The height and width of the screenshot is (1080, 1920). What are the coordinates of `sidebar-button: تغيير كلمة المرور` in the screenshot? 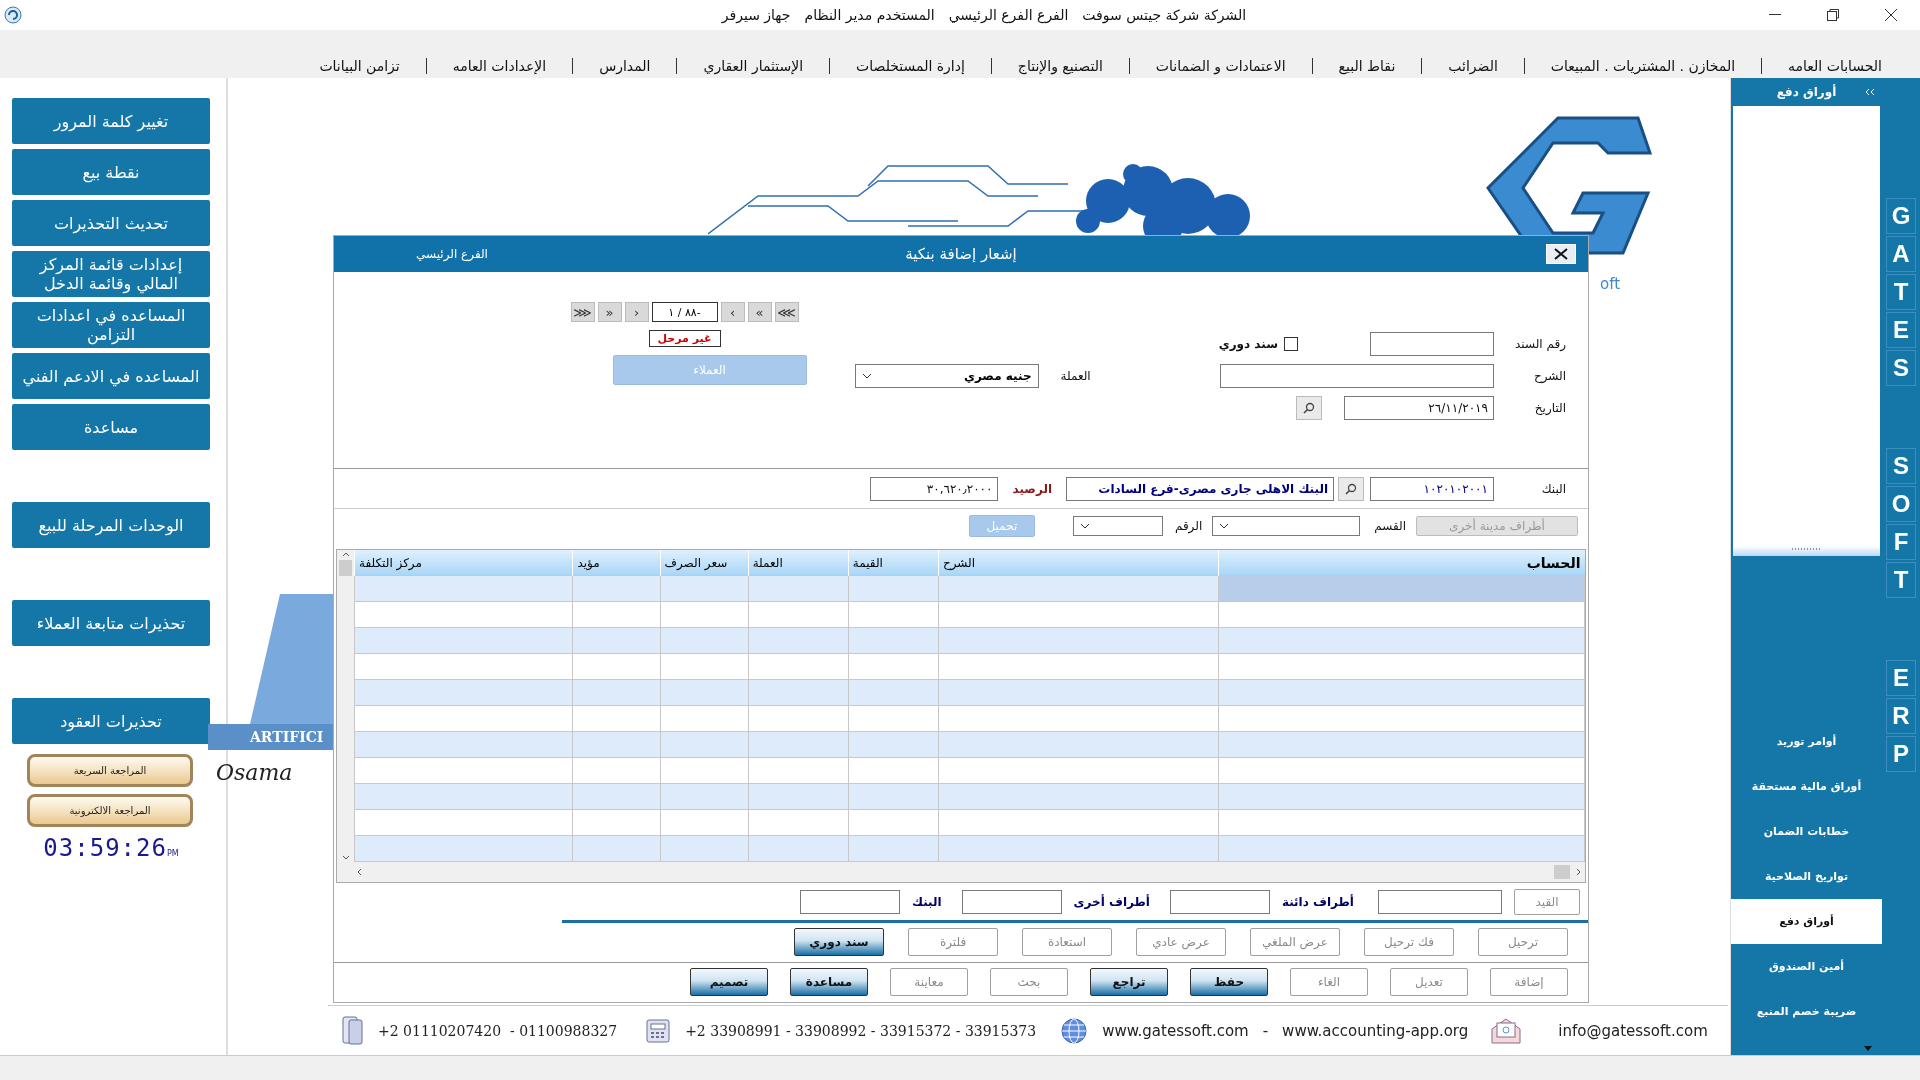 It's located at (111, 121).